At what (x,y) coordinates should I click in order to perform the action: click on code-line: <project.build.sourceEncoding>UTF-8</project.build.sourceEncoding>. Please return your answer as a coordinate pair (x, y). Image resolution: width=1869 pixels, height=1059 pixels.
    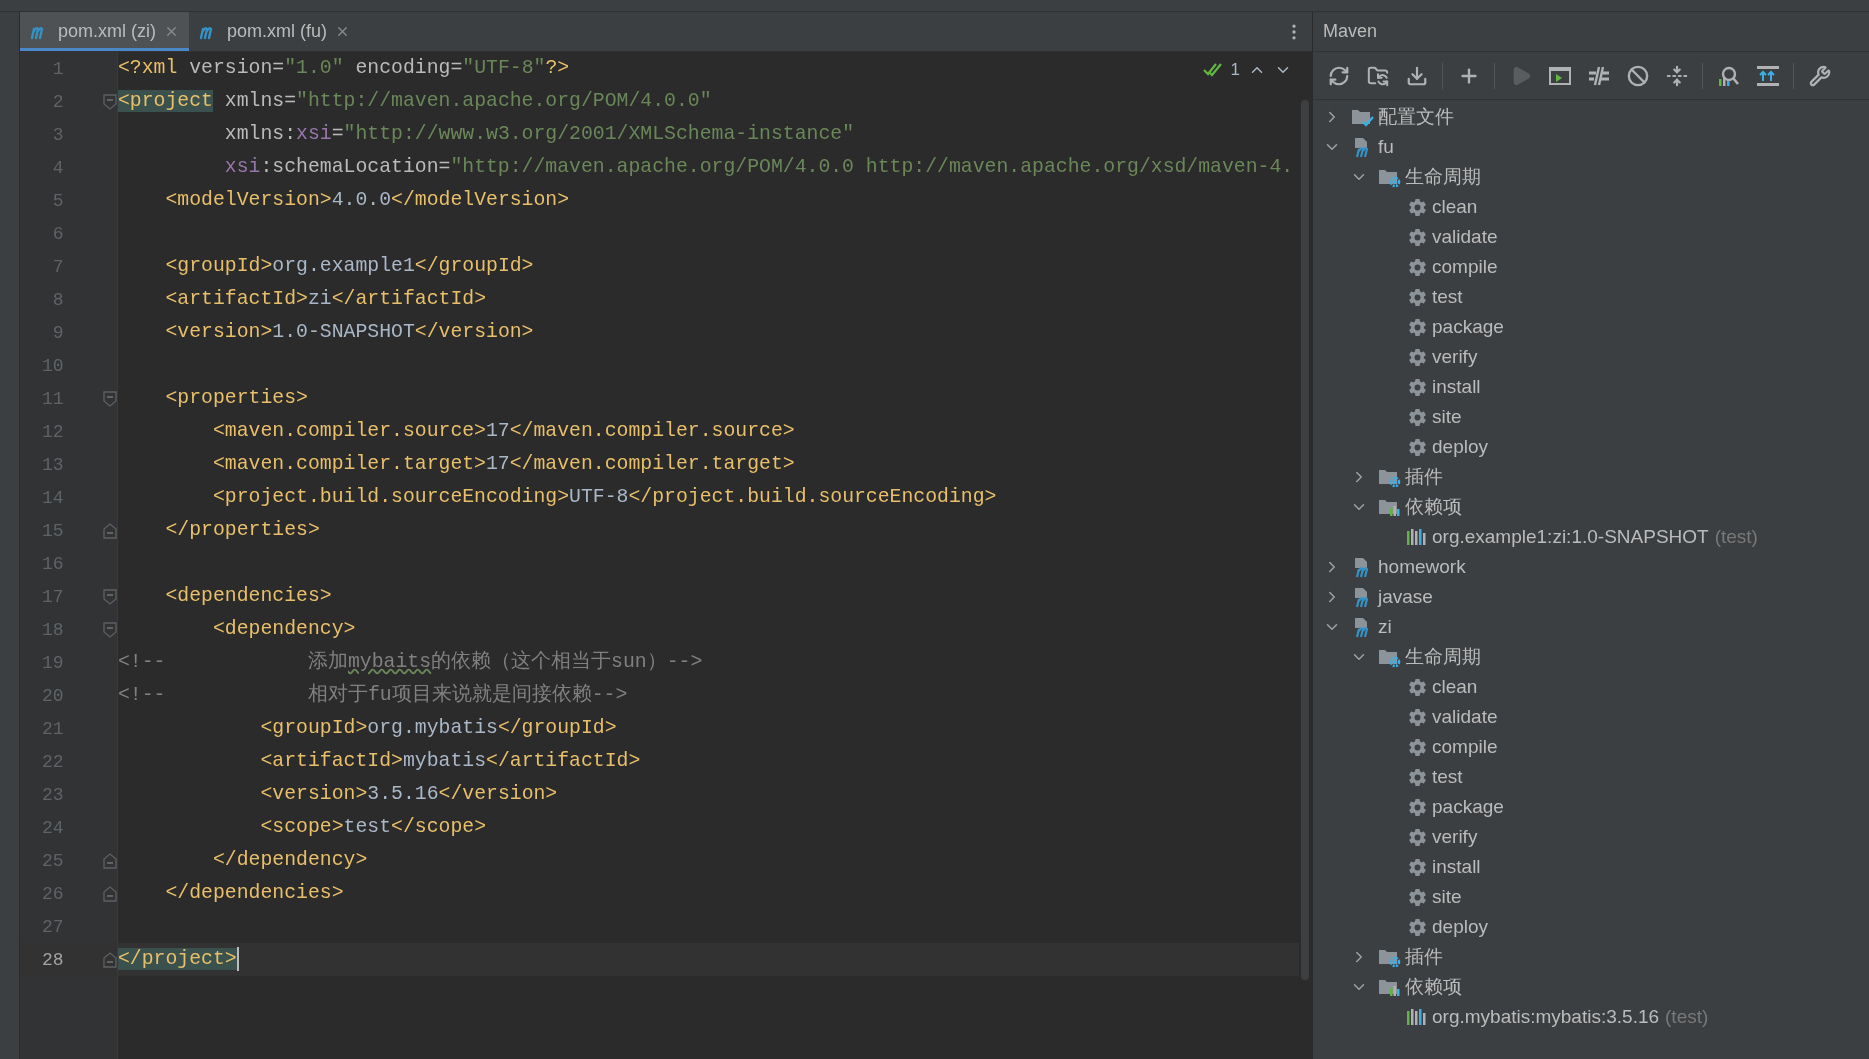
    Looking at the image, I should click on (604, 497).